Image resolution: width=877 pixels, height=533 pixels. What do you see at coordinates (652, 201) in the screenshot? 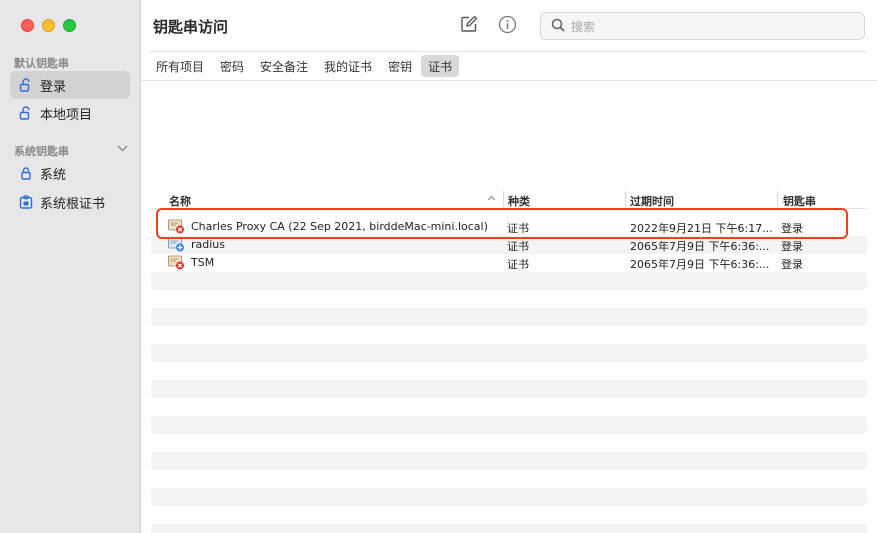
I see `column-header-expires: 过期时间` at bounding box center [652, 201].